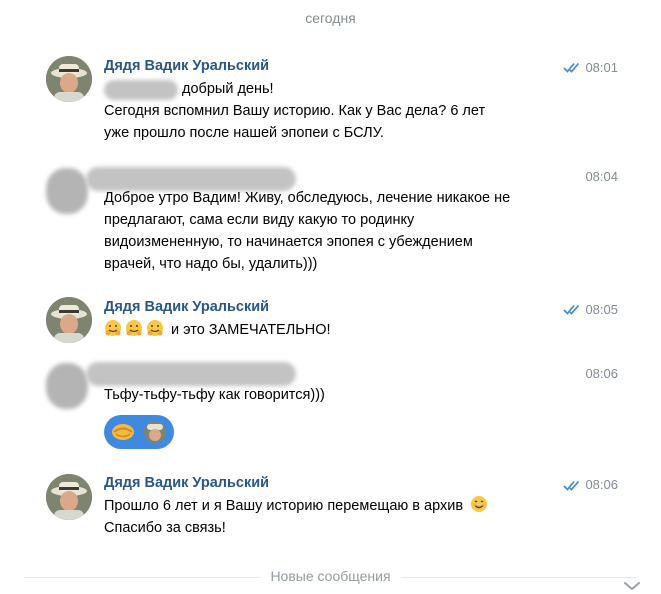 The image size is (661, 594). What do you see at coordinates (251, 330) in the screenshot?
I see `message-line: и это ЗАМЕЧАТЕЛЬНО!` at bounding box center [251, 330].